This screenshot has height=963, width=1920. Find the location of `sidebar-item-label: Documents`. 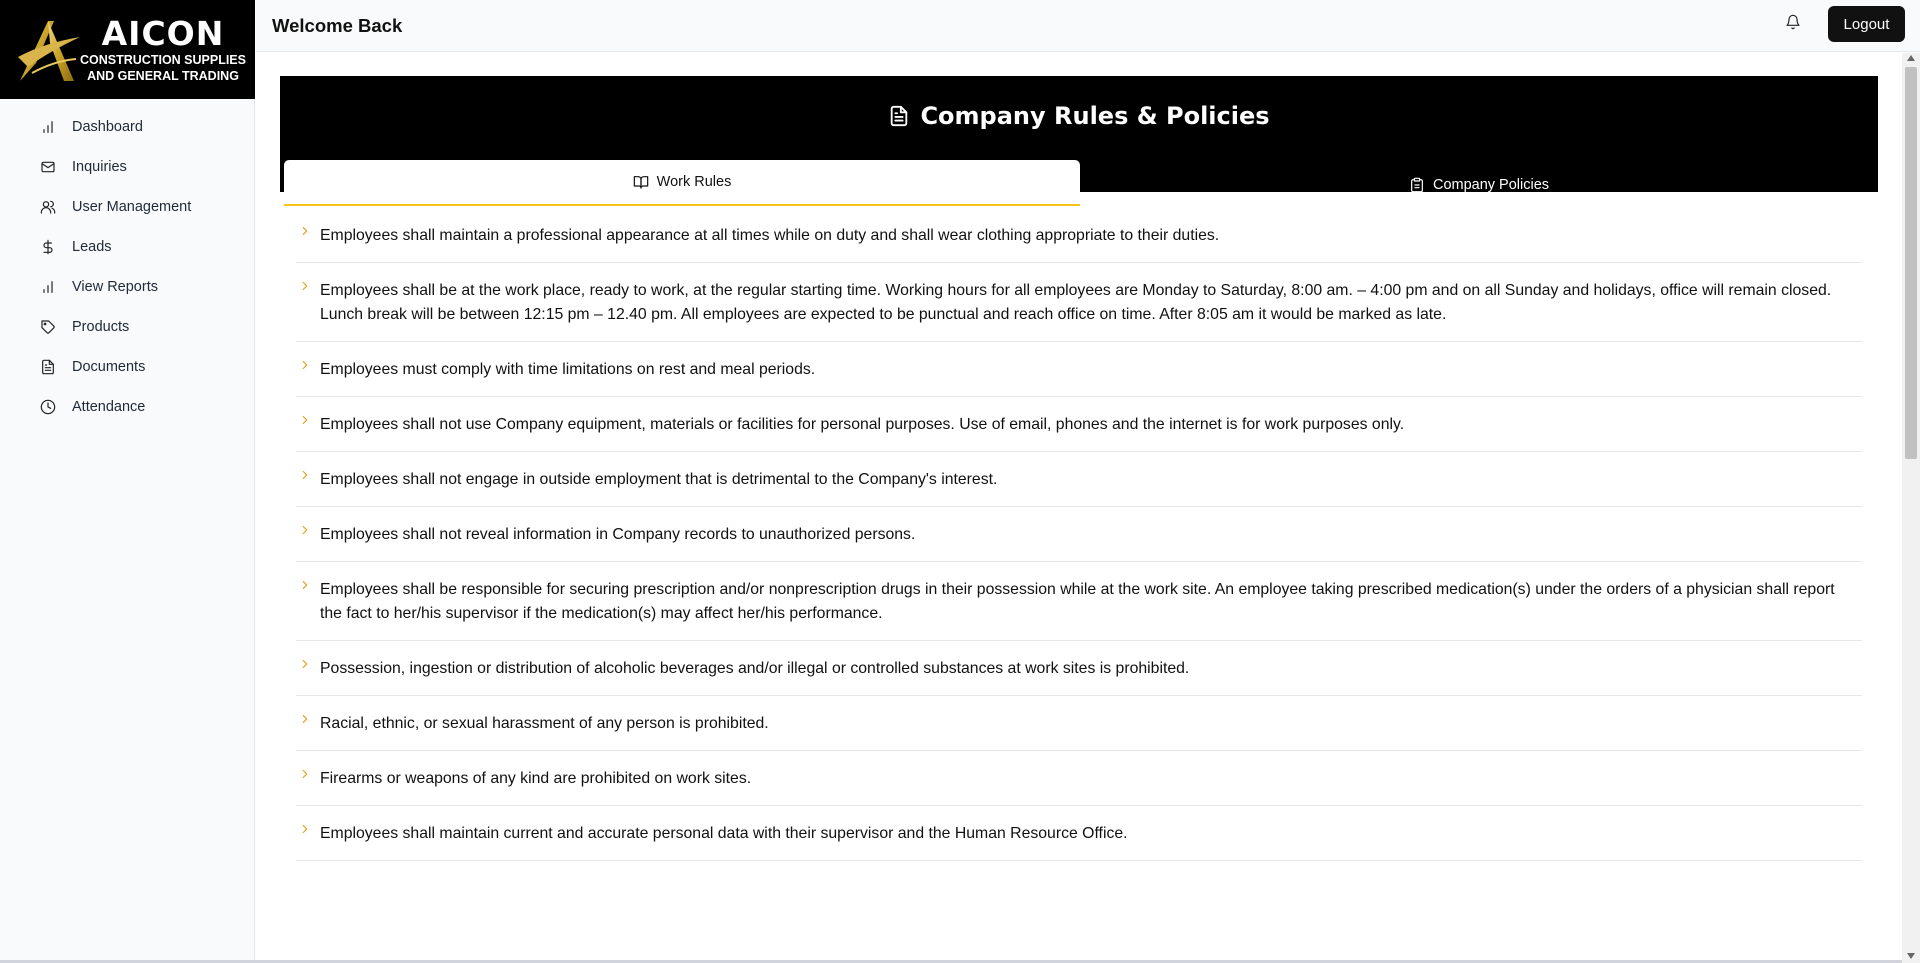

sidebar-item-label: Documents is located at coordinates (109, 367).